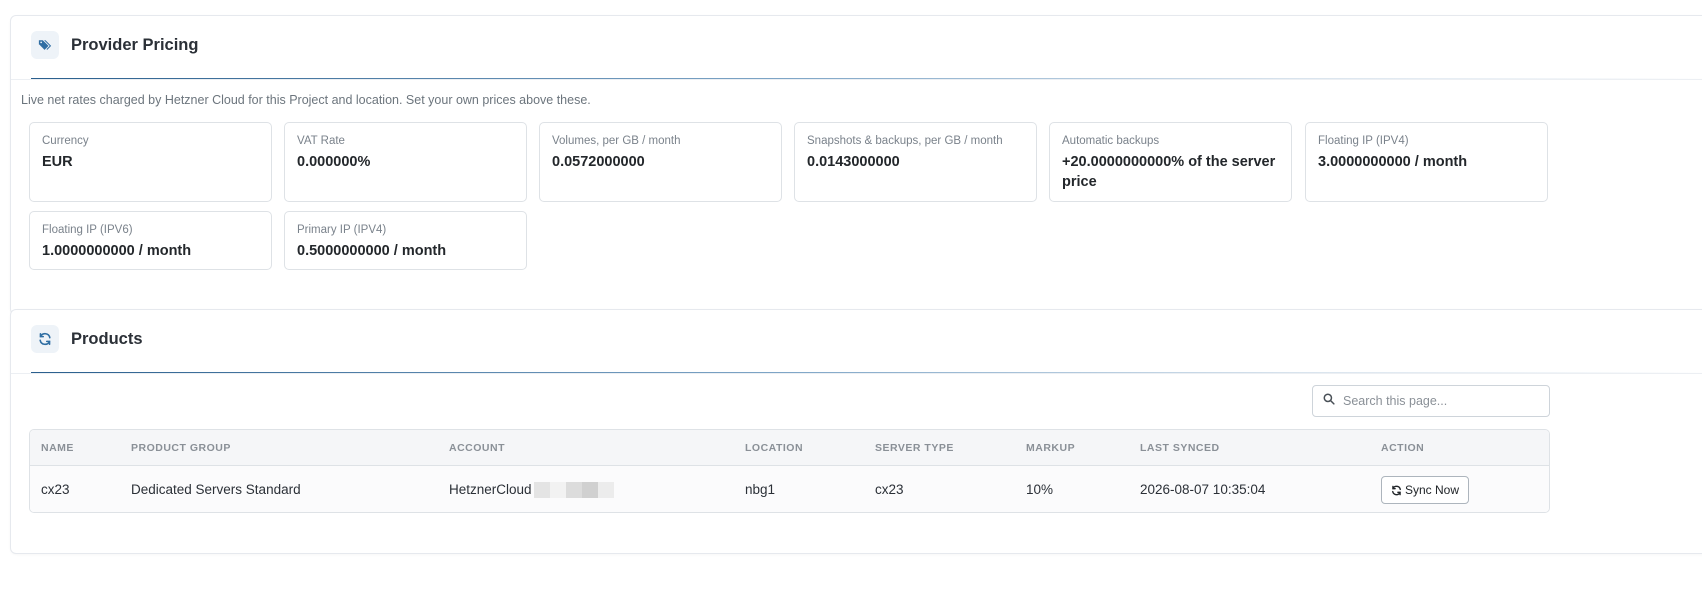 This screenshot has height=592, width=1702. Describe the element at coordinates (1169, 172) in the screenshot. I see `rate-value: +20.0000000000% of the server price` at that location.